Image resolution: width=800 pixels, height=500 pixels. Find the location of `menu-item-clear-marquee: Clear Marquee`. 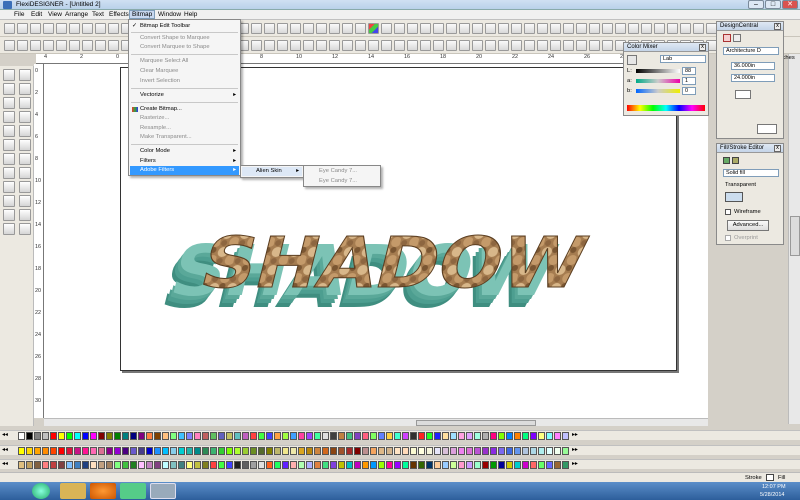

menu-item-clear-marquee: Clear Marquee is located at coordinates (184, 71).